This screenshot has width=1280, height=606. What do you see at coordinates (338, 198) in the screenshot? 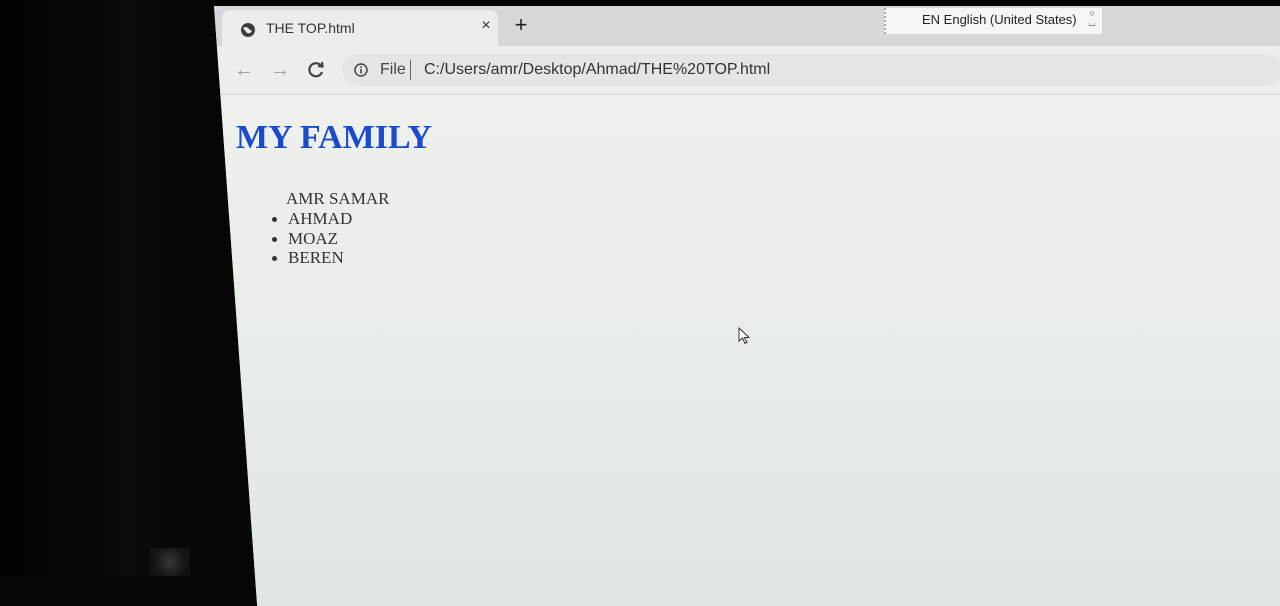
I see `family-parent-label: AMR SAMAR` at bounding box center [338, 198].